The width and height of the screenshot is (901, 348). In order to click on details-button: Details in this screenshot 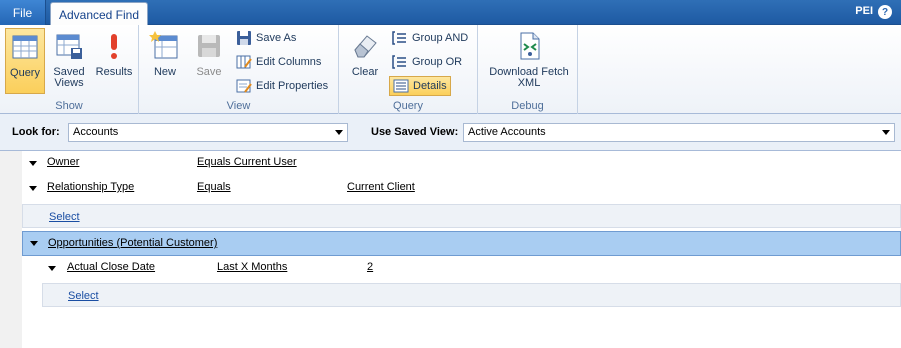, I will do `click(420, 86)`.